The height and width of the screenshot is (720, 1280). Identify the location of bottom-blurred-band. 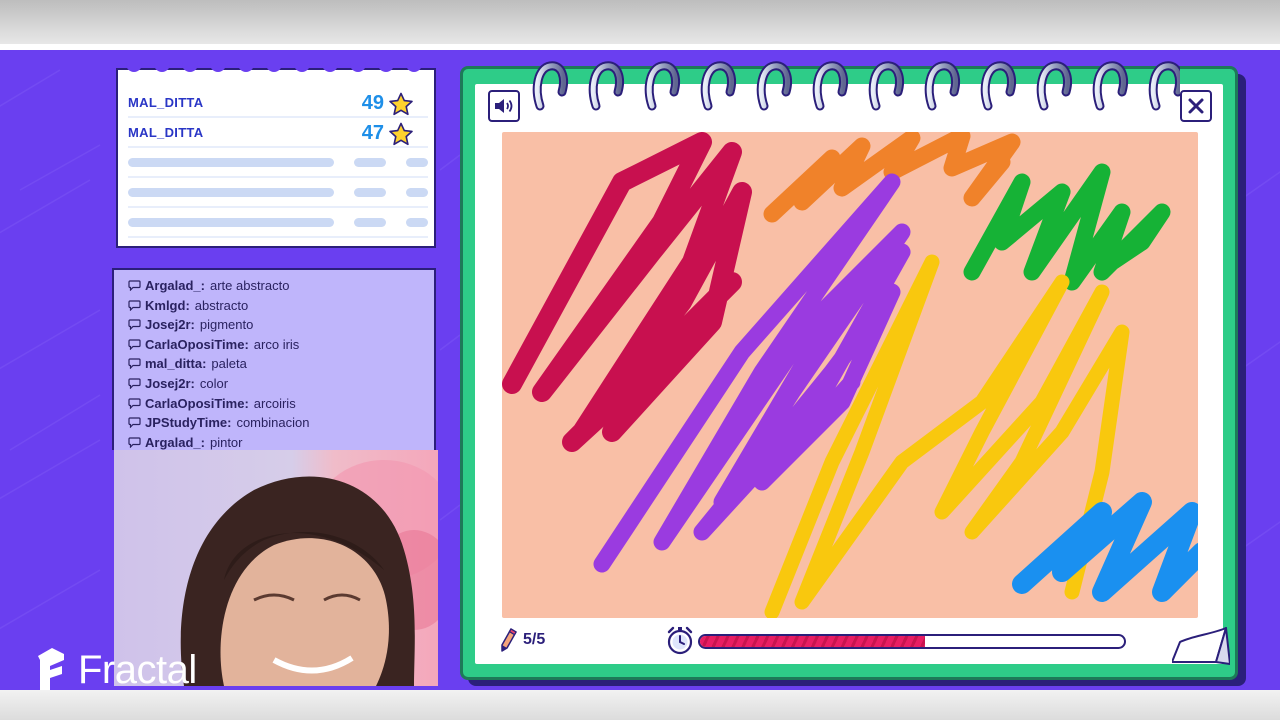
(640, 705).